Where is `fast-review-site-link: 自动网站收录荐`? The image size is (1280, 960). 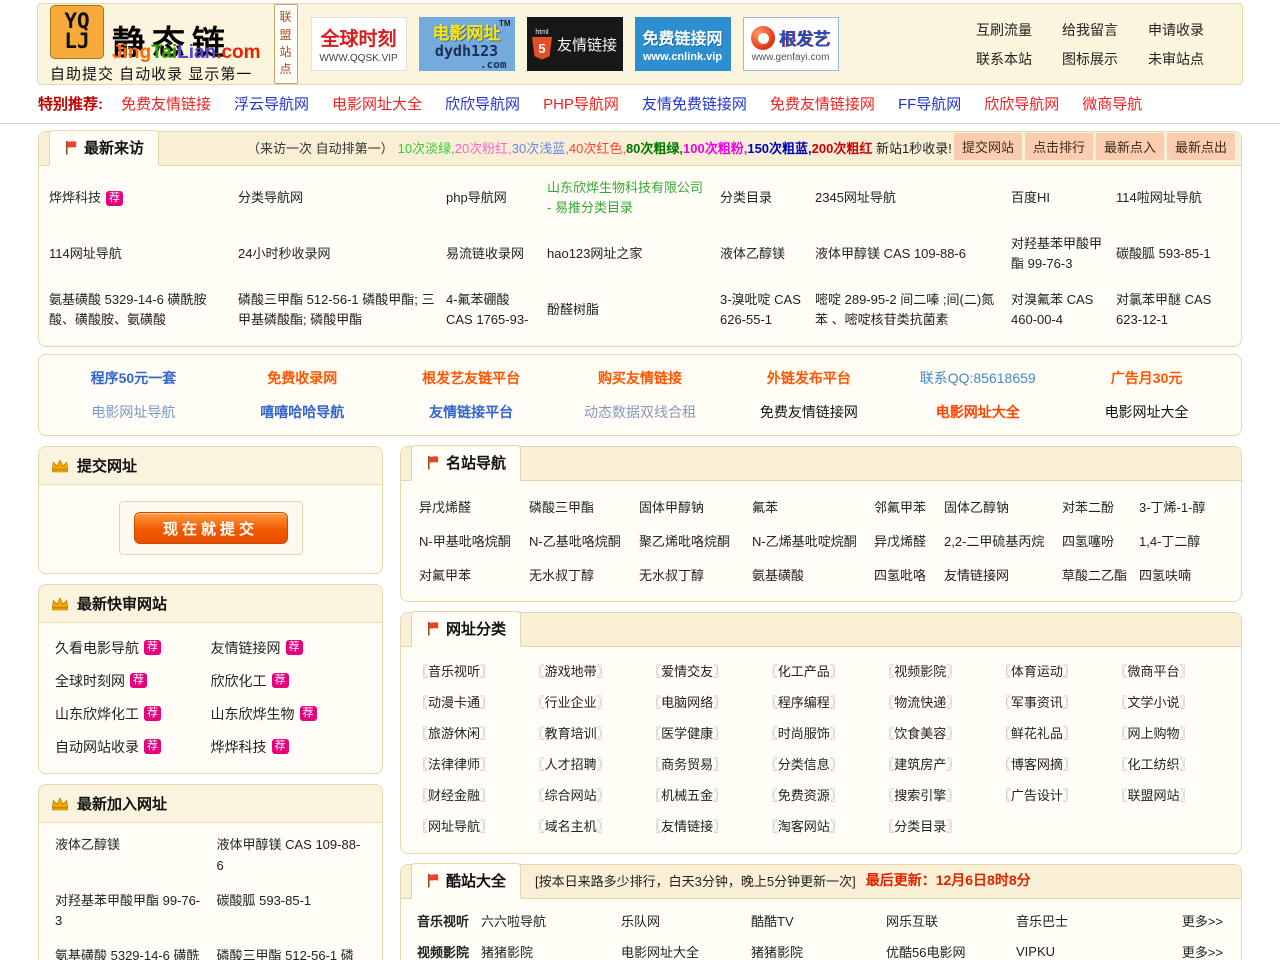 fast-review-site-link: 自动网站收录荐 is located at coordinates (133, 746).